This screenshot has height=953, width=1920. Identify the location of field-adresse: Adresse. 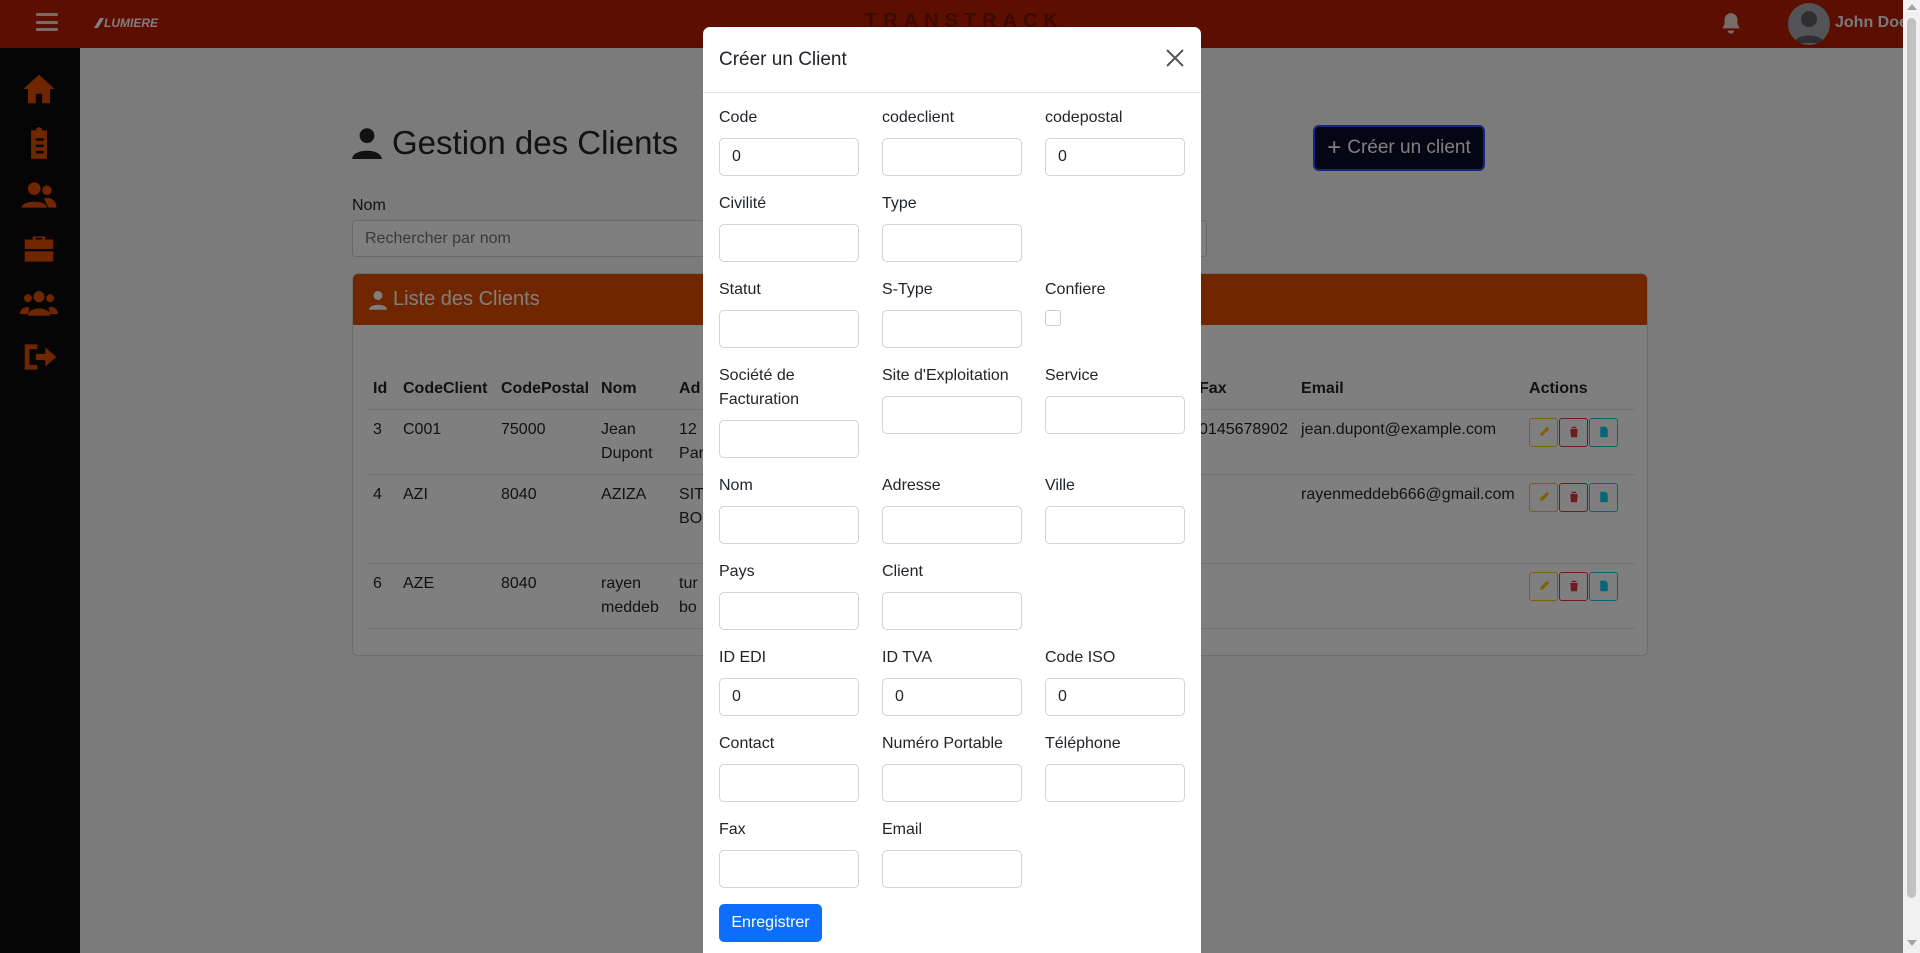
(952, 509).